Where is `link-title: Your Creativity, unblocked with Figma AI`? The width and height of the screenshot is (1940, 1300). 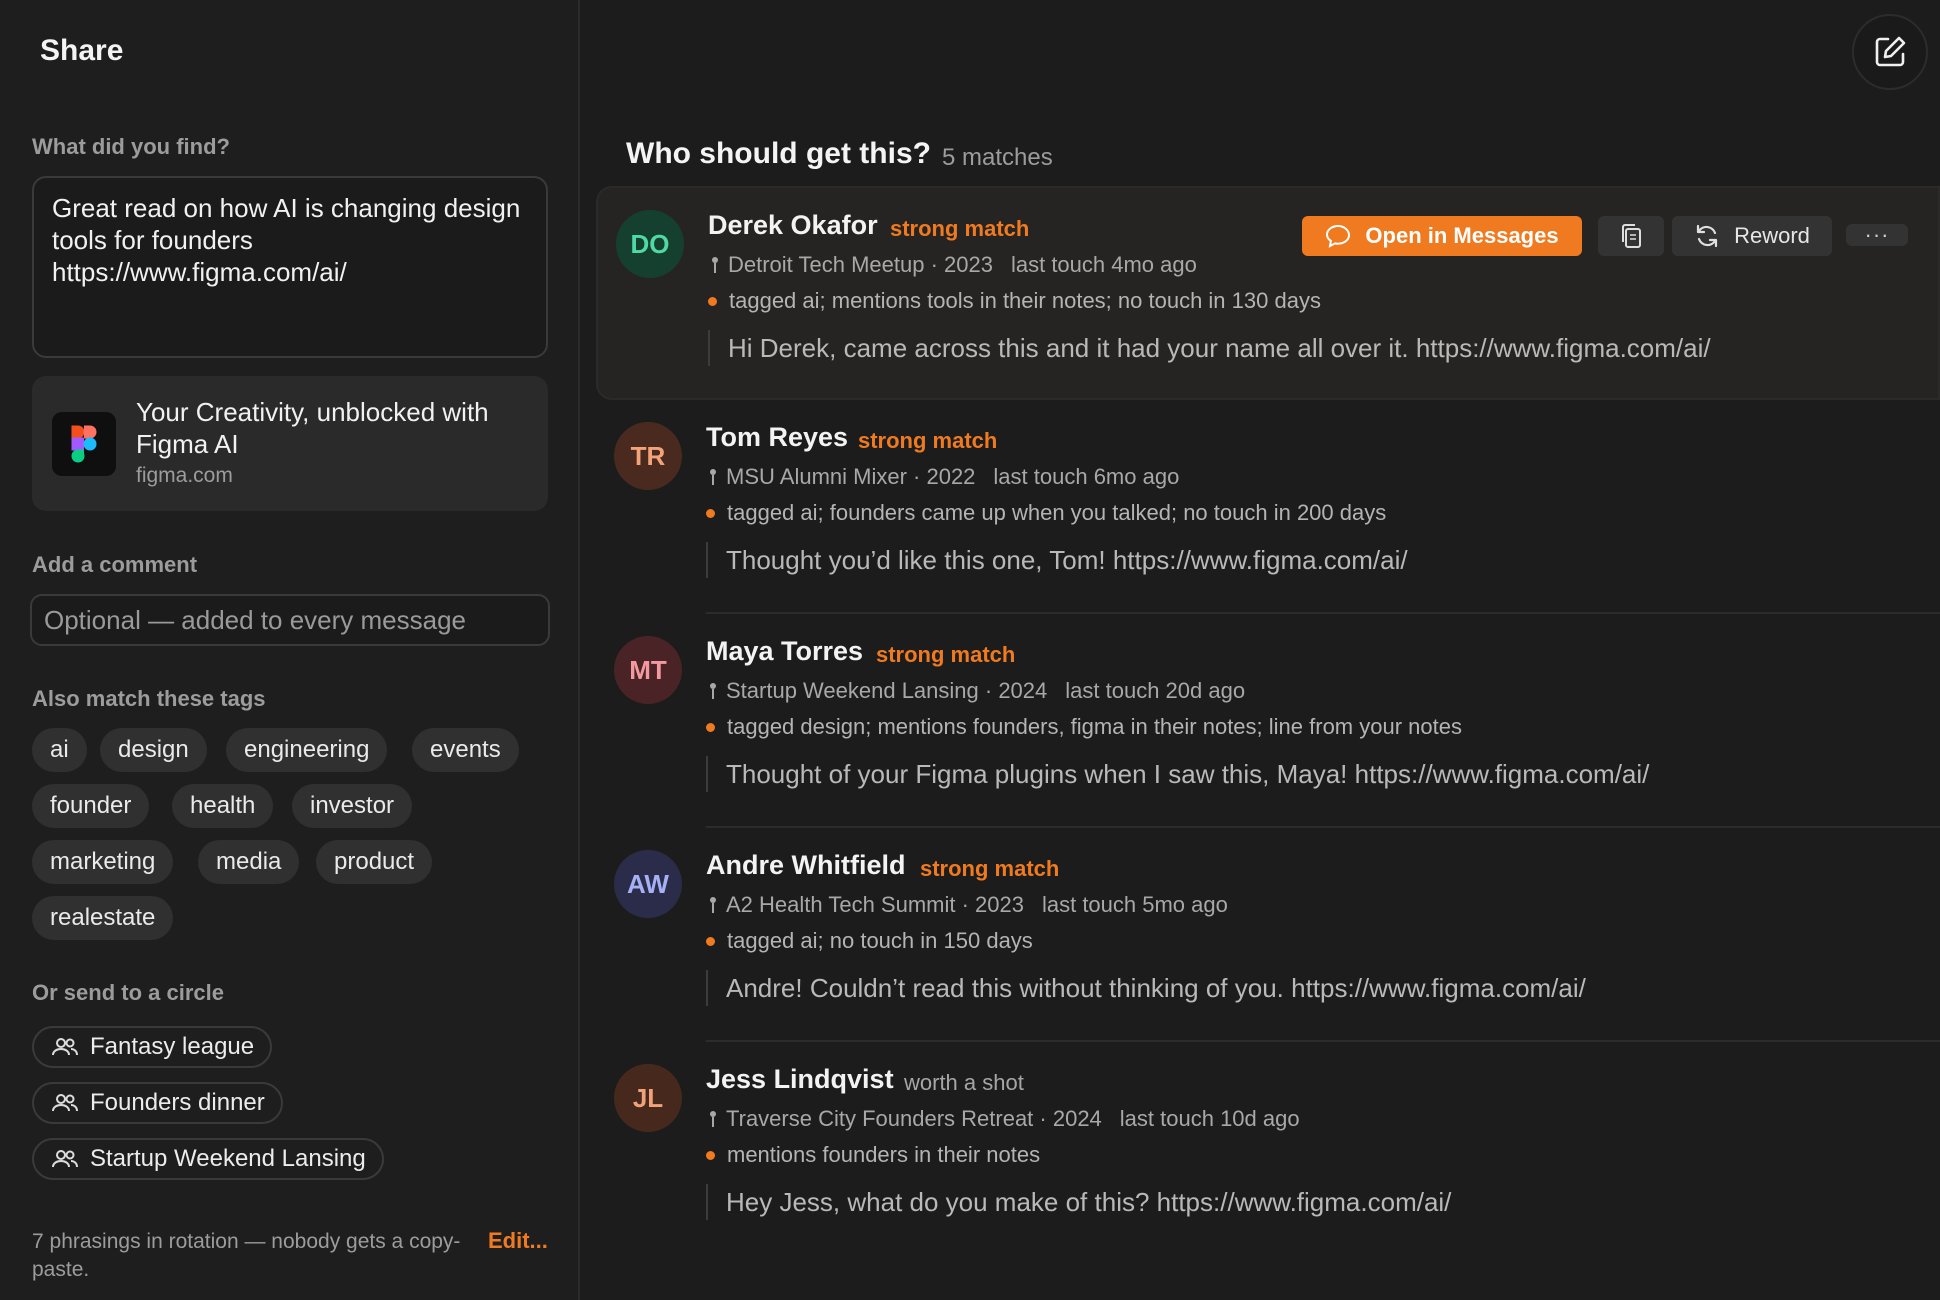
link-title: Your Creativity, unblocked with Figma AI is located at coordinates (312, 428).